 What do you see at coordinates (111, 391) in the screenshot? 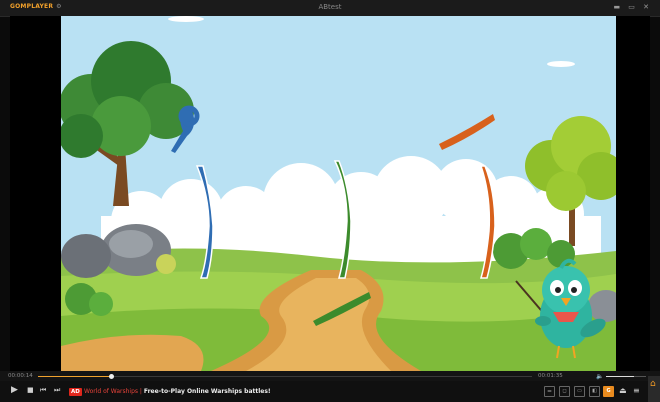
I see `ad-brand: World of Warships` at bounding box center [111, 391].